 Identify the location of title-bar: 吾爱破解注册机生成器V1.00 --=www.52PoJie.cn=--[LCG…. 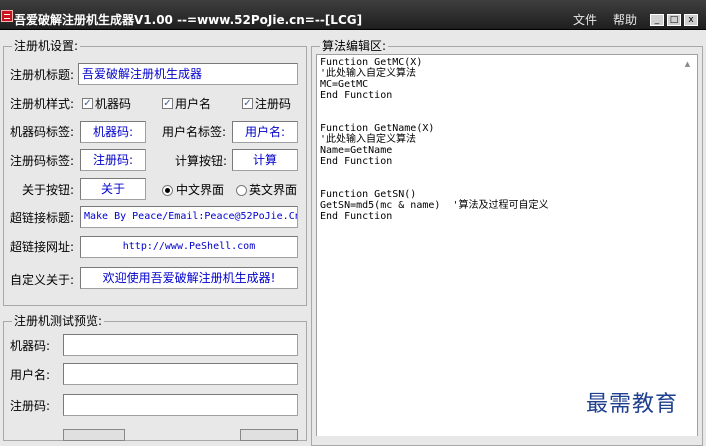
(353, 15).